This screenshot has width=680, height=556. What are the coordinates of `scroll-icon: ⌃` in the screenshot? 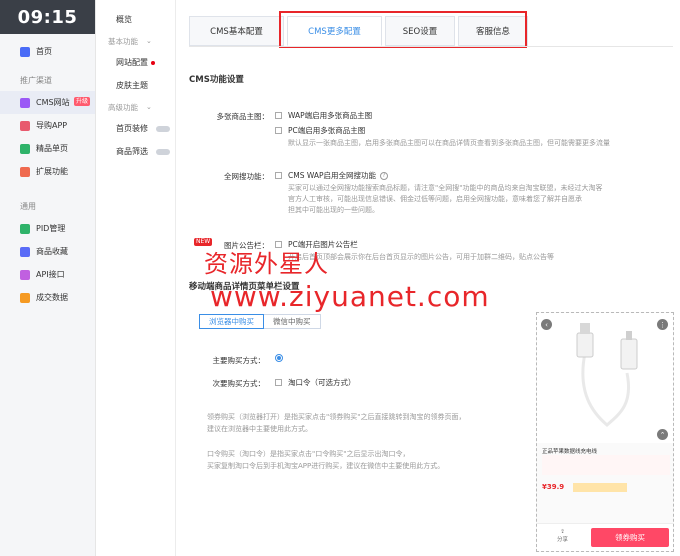 It's located at (662, 434).